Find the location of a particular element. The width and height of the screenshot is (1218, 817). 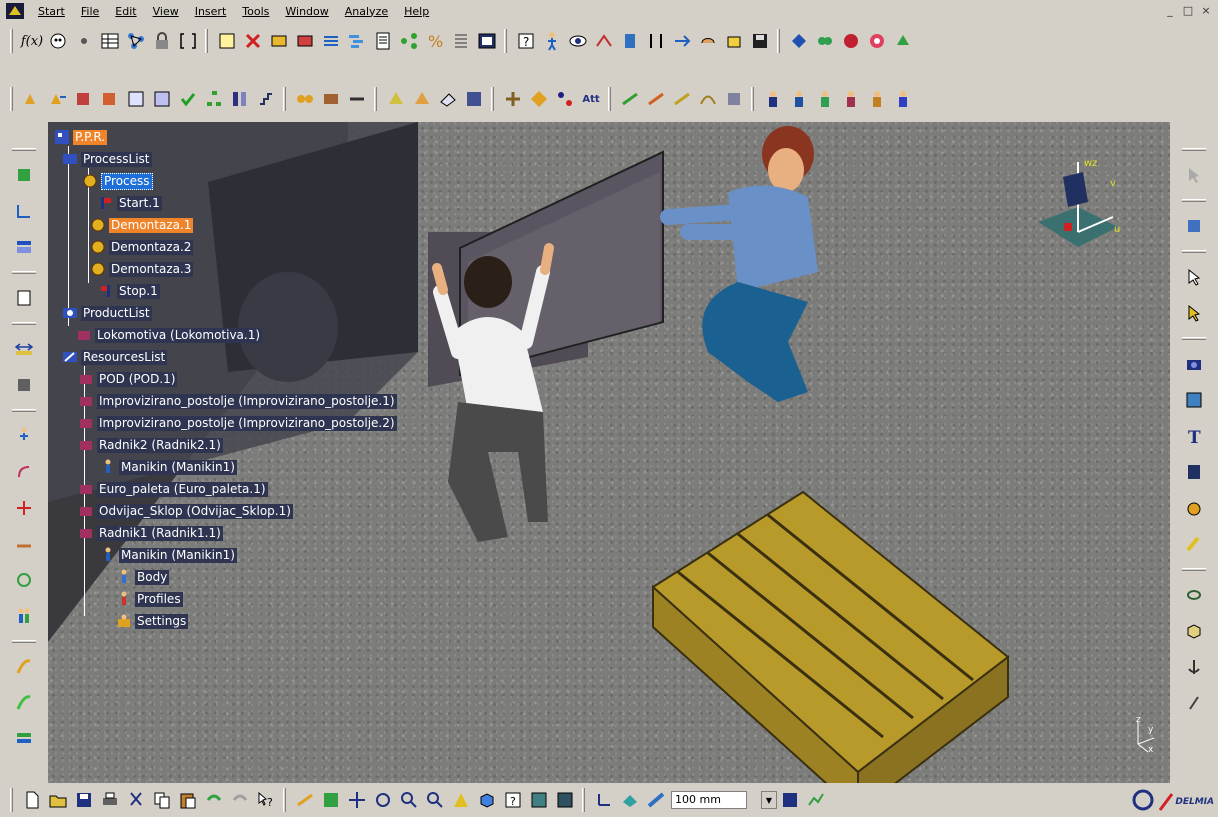

tree-node-resourceslist: ResourcesList is located at coordinates (115, 357).